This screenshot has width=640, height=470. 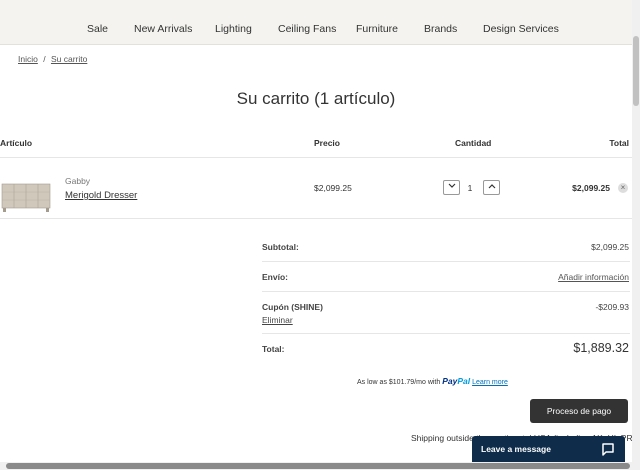 I want to click on nav-item-sale: Sale, so click(x=97, y=29).